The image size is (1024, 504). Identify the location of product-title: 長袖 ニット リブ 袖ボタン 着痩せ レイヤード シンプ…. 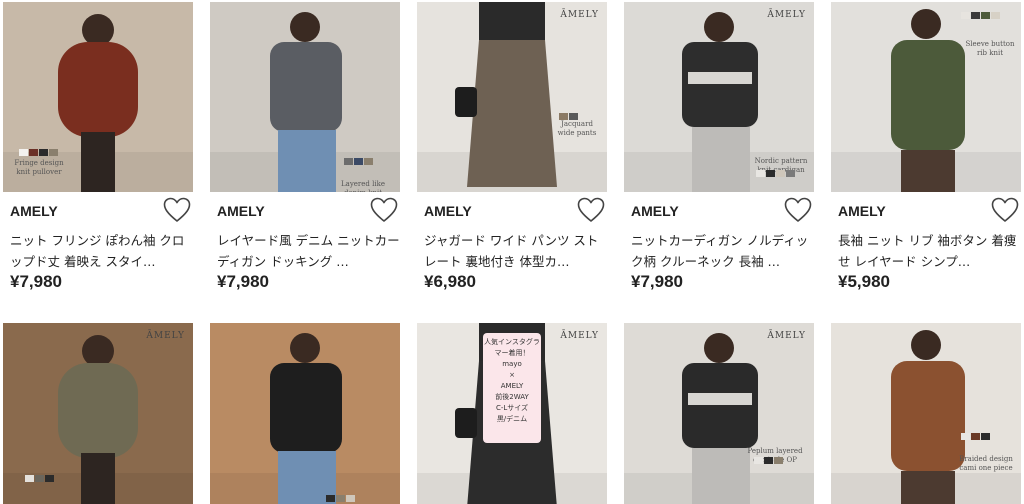
(929, 251).